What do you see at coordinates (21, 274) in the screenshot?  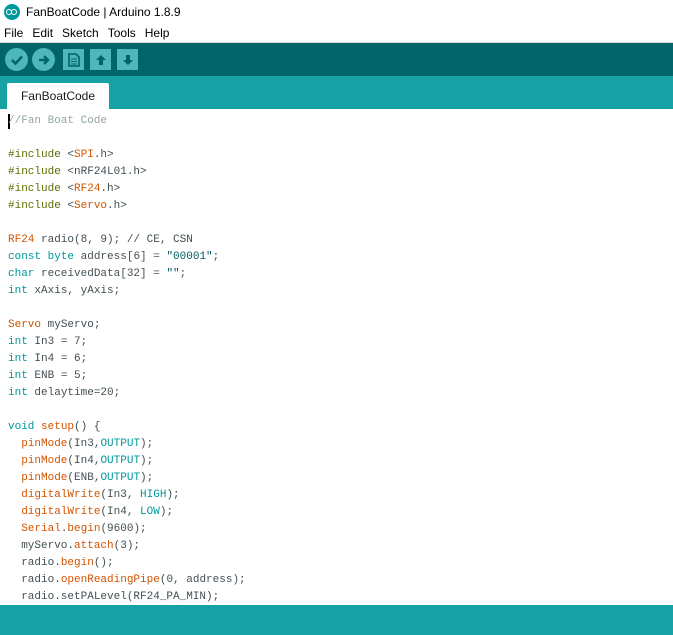 I see `code-token: char` at bounding box center [21, 274].